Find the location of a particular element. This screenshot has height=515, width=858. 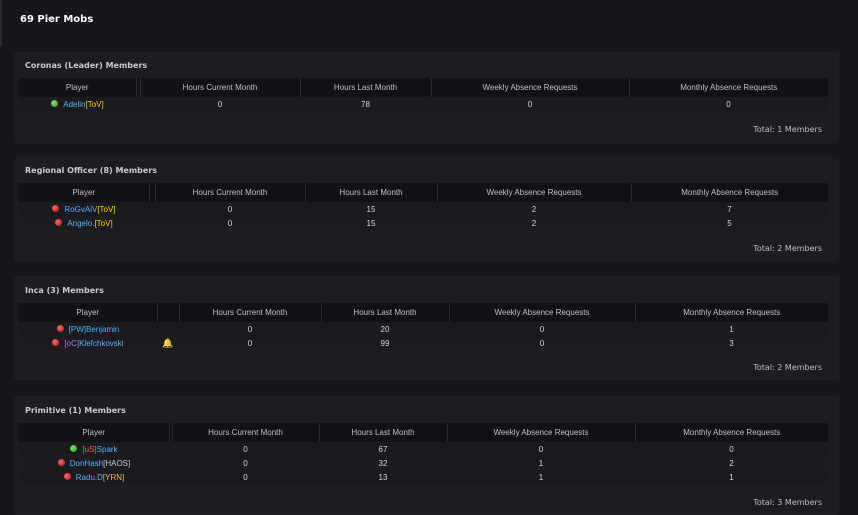

table-row: DonHash[HAOS] 0 32 1 2 is located at coordinates (423, 463).